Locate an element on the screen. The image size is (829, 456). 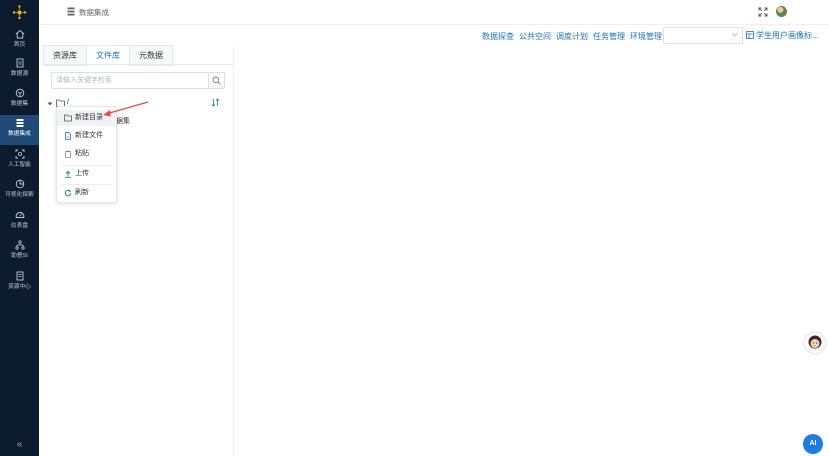
nav-item-visual: 可视化探索 is located at coordinates (19, 190).